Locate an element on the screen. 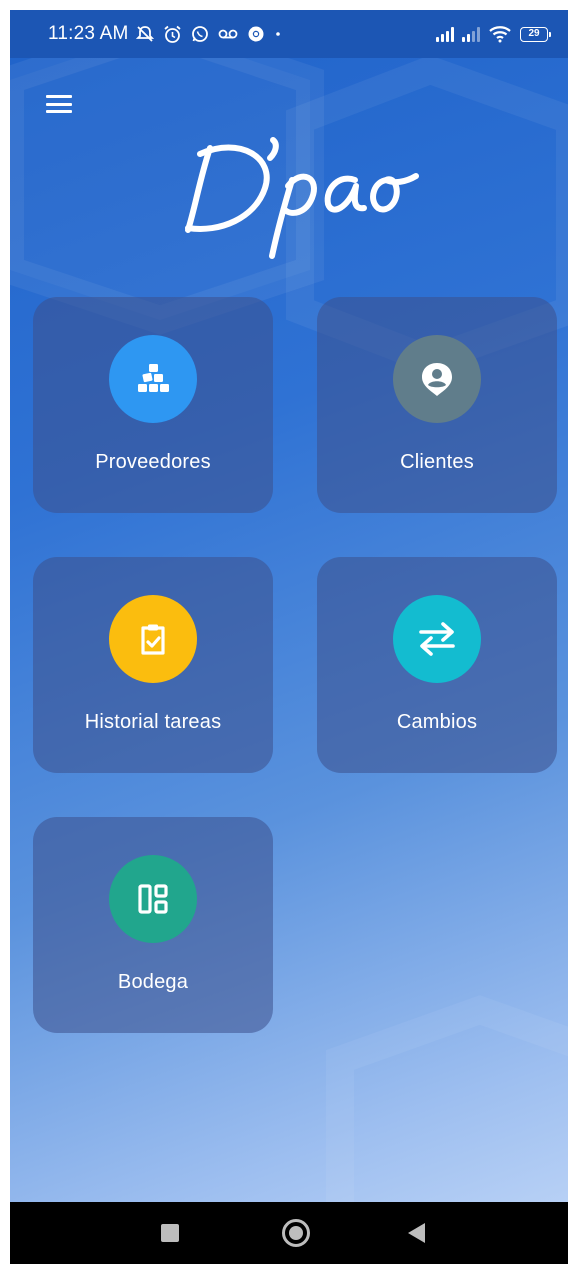 The image size is (568, 1264). dot-icon is located at coordinates (278, 34).